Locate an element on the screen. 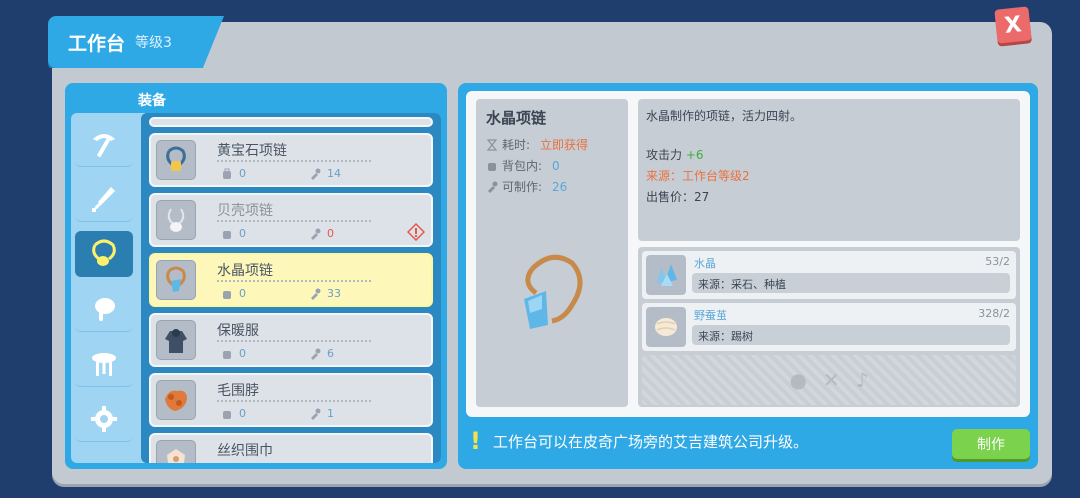 This screenshot has height=498, width=1080. craftable-count-value: 6 is located at coordinates (330, 353).